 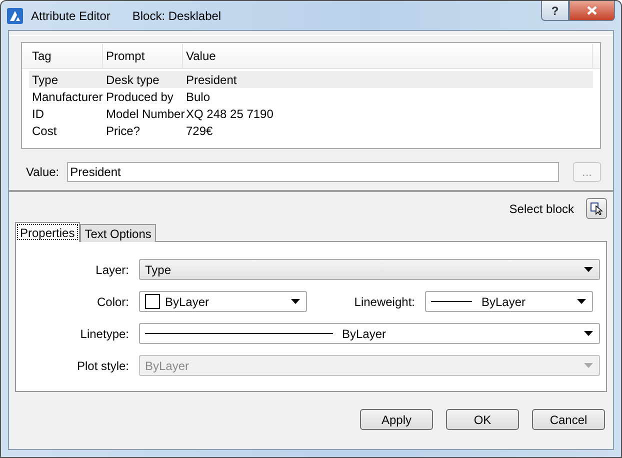 What do you see at coordinates (118, 233) in the screenshot?
I see `tab: Text Options` at bounding box center [118, 233].